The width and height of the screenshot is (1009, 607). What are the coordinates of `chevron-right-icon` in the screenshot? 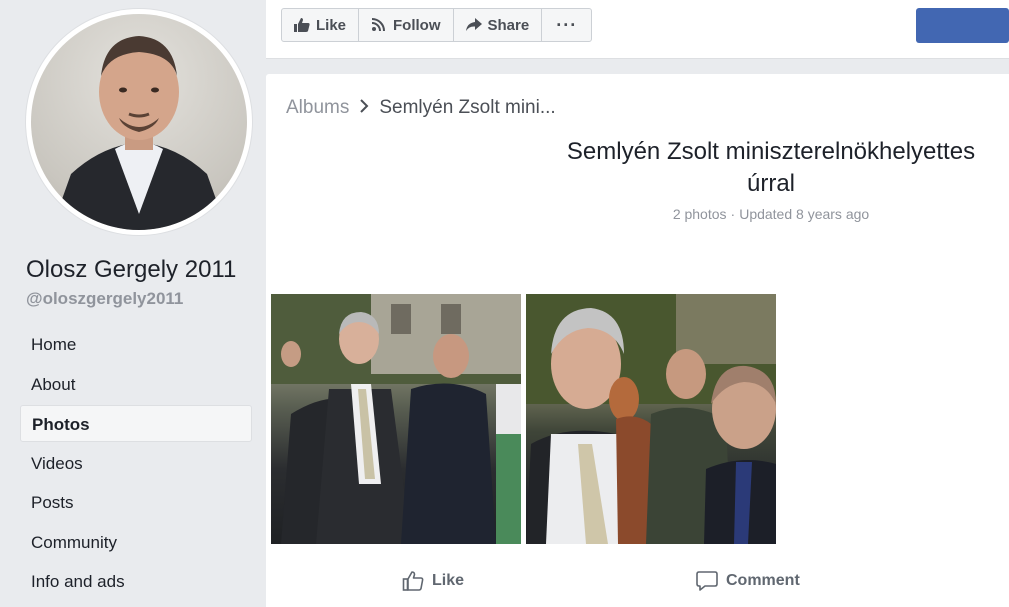 It's located at (364, 107).